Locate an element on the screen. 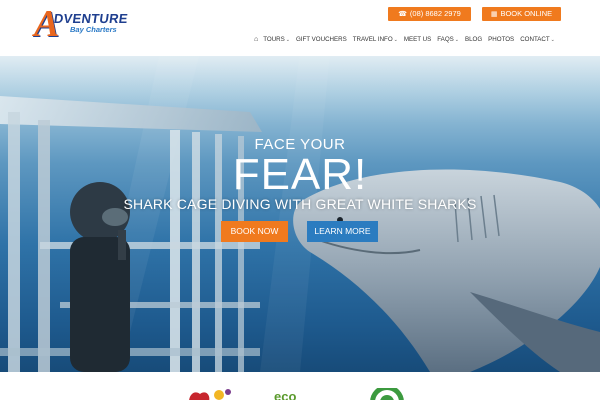 The width and height of the screenshot is (600, 400). book-now-button: BOOK NOW is located at coordinates (254, 231).